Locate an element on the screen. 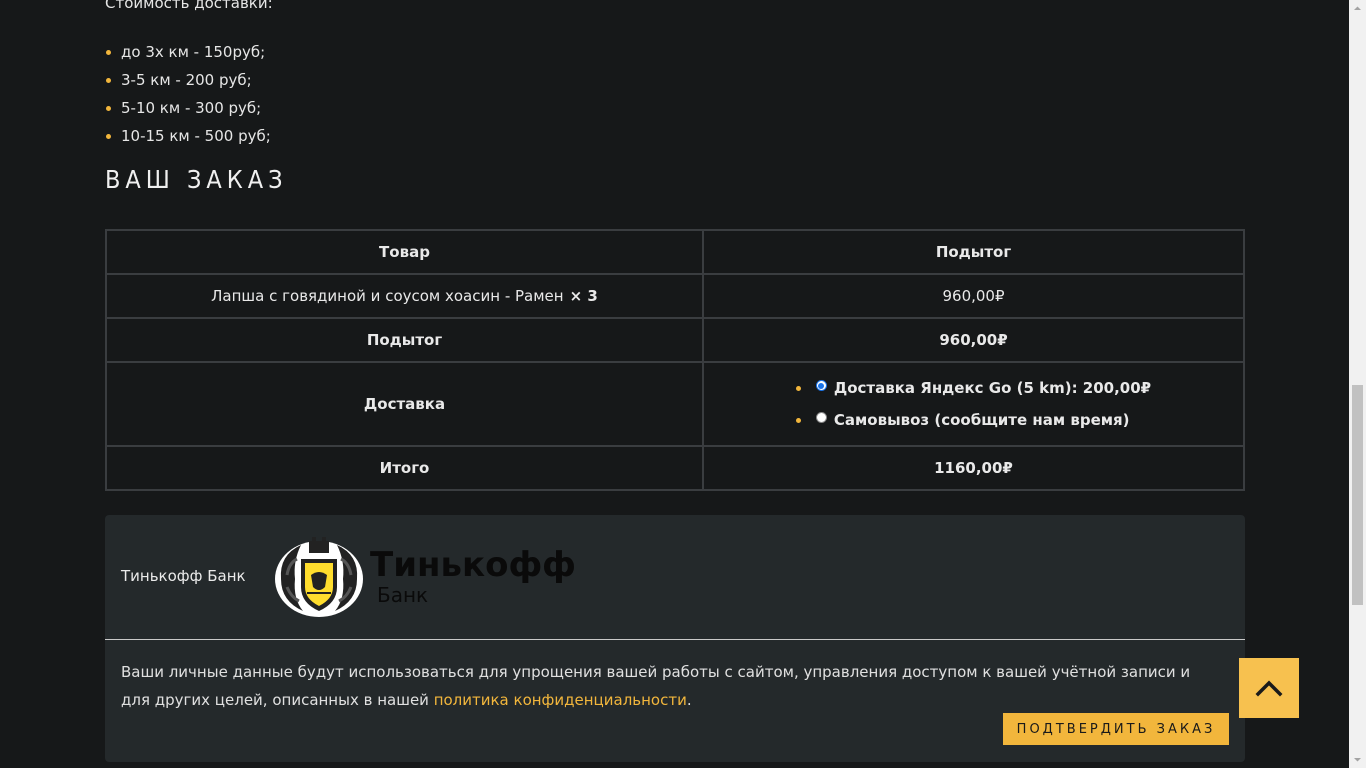 This screenshot has width=1366, height=768. chevron-up-icon is located at coordinates (1269, 688).